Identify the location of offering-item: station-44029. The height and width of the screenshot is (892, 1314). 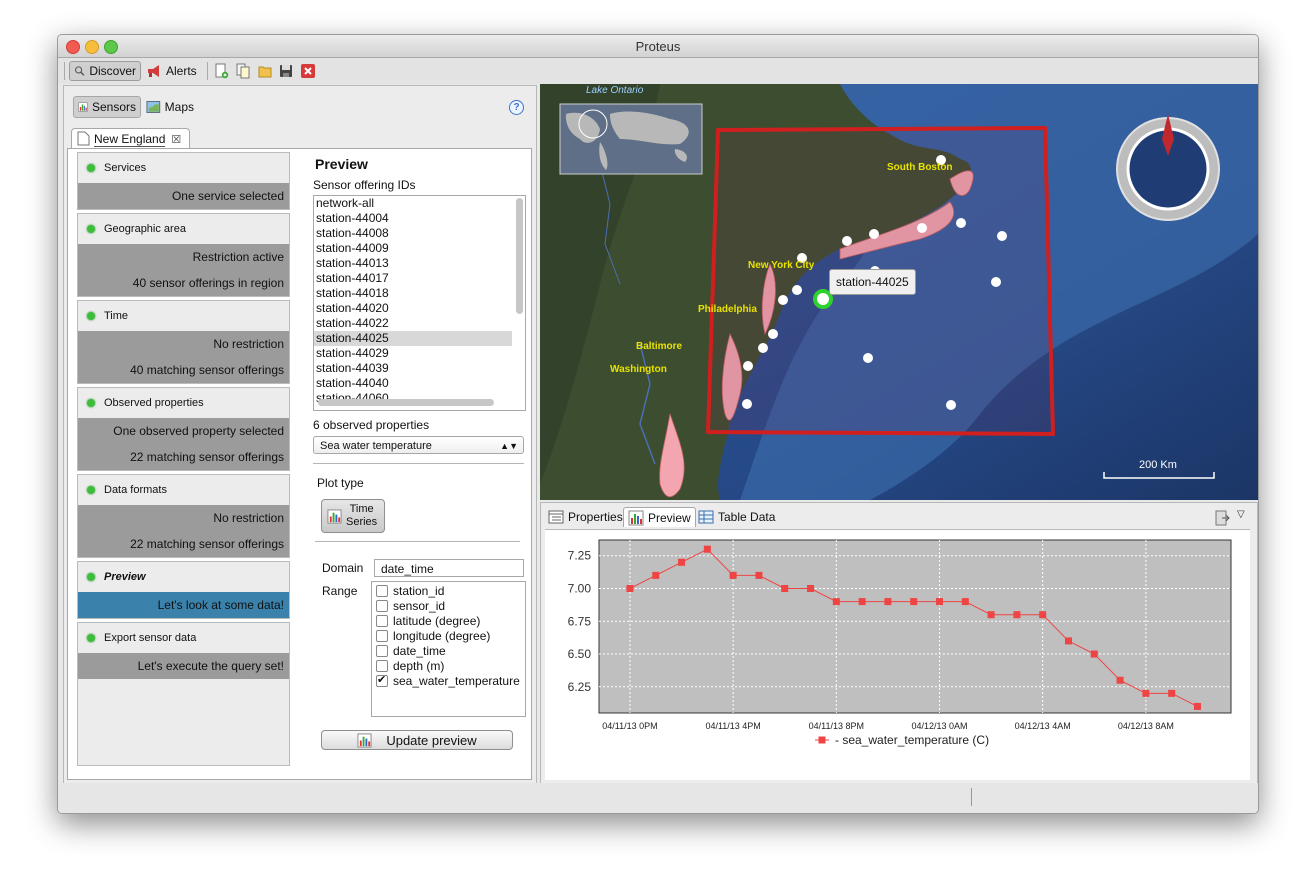
(413, 353).